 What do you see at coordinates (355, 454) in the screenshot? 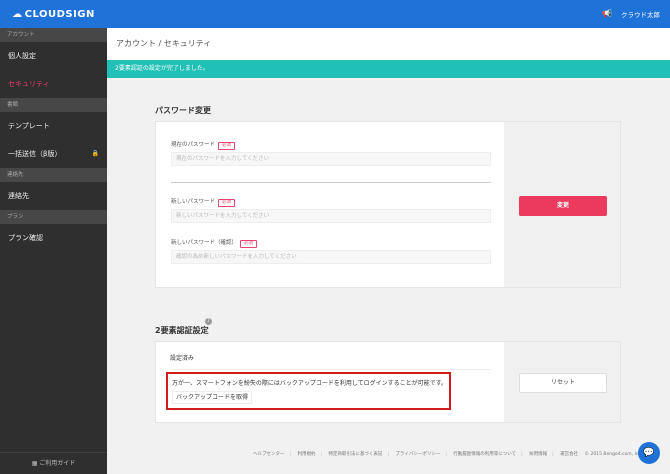
I see `footer-link-commerce: 特定商取引法に基づく表記` at bounding box center [355, 454].